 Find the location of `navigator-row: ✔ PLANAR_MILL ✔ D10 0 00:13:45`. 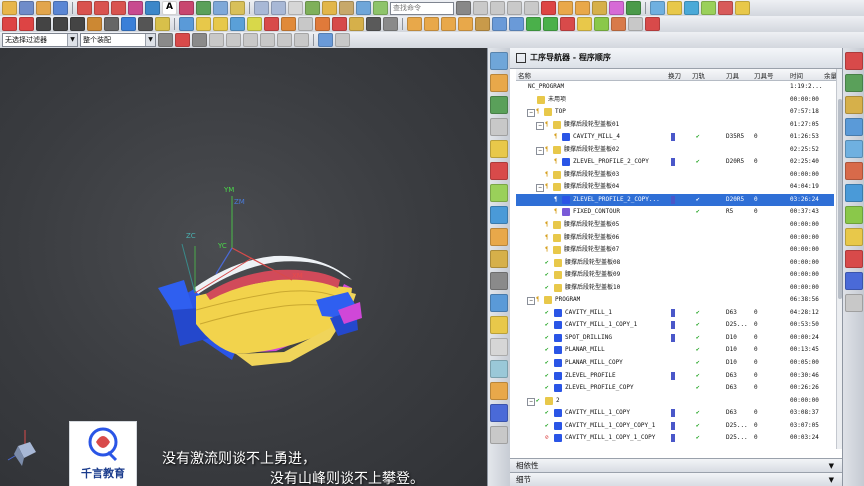

navigator-row: ✔ PLANAR_MILL ✔ D10 0 00:13:45 is located at coordinates (675, 350).